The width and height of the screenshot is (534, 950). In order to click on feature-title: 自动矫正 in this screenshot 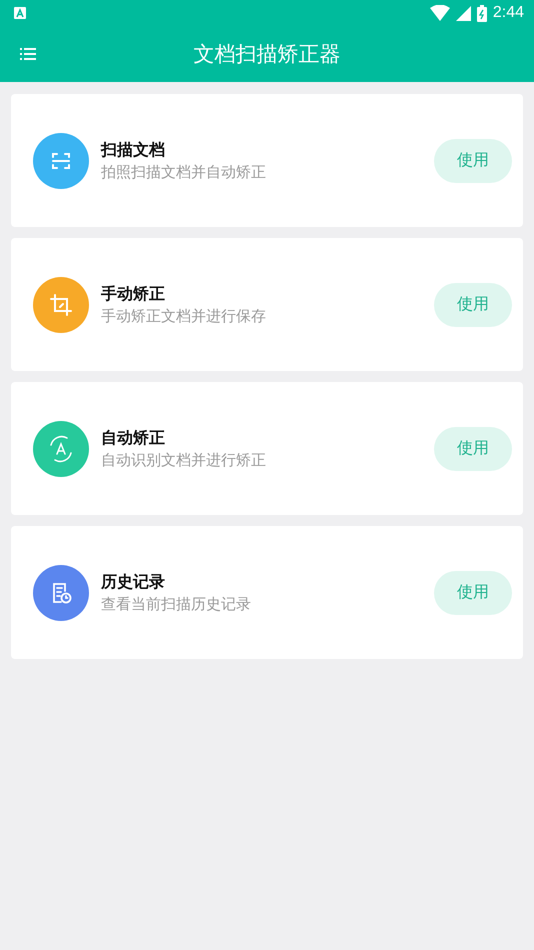, I will do `click(133, 438)`.